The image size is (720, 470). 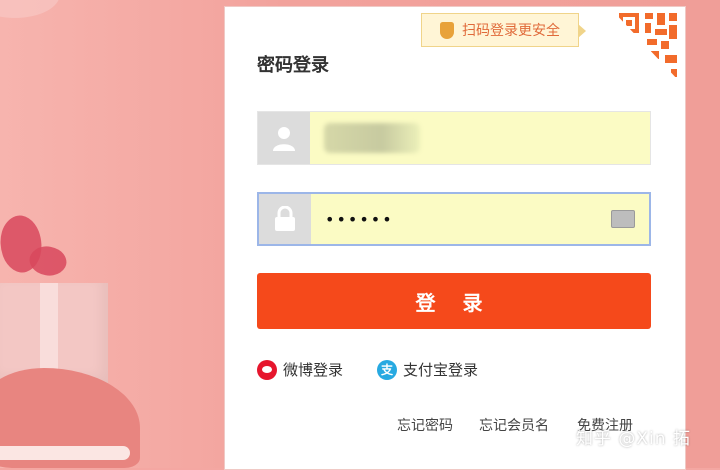 I want to click on password-field: ••••••, so click(x=454, y=219).